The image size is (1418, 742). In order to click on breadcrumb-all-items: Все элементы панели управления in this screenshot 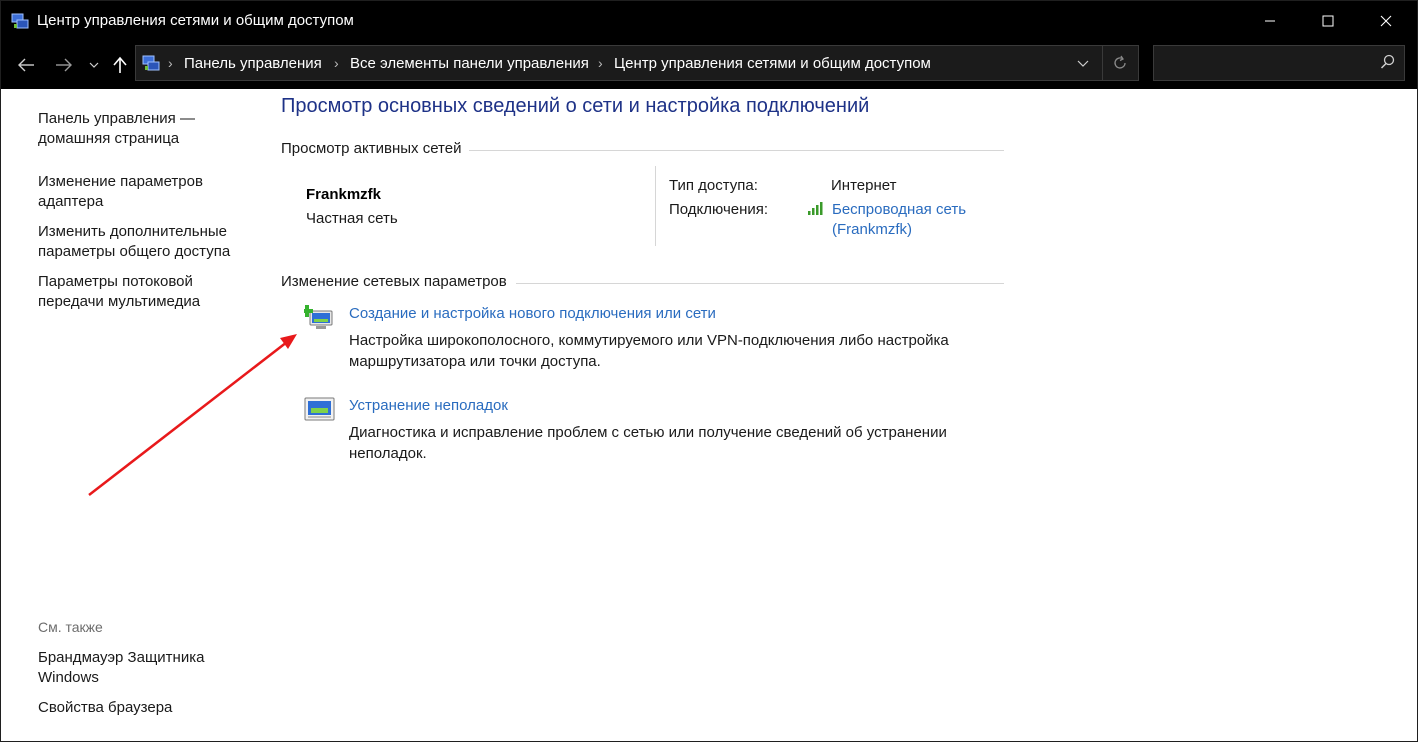, I will do `click(469, 63)`.